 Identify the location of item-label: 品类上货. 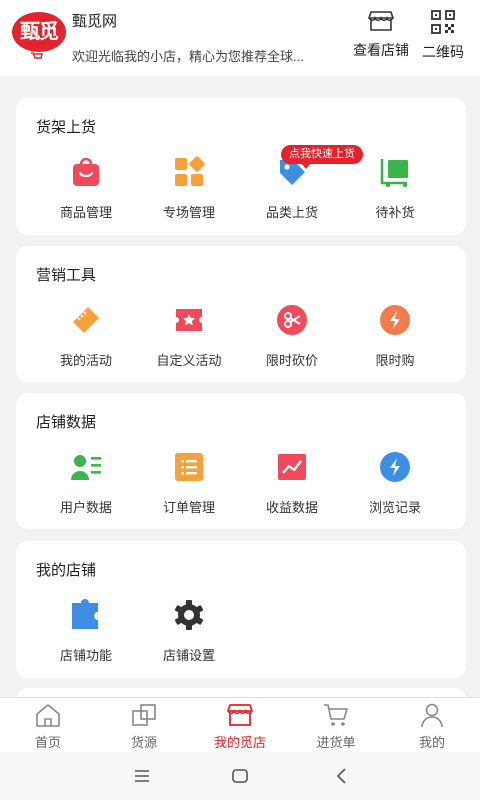
(291, 212).